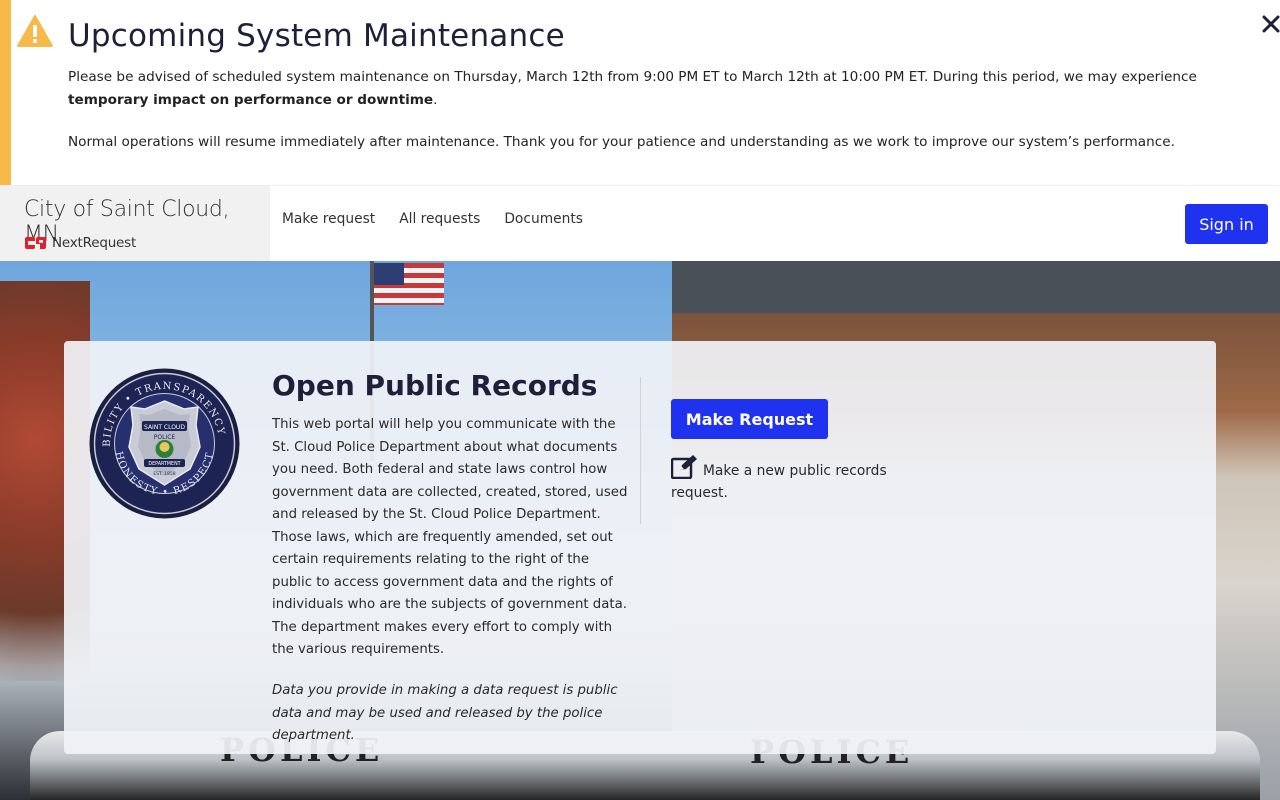 Image resolution: width=1280 pixels, height=800 pixels. What do you see at coordinates (165, 437) in the screenshot?
I see `svg-text: POLICE` at bounding box center [165, 437].